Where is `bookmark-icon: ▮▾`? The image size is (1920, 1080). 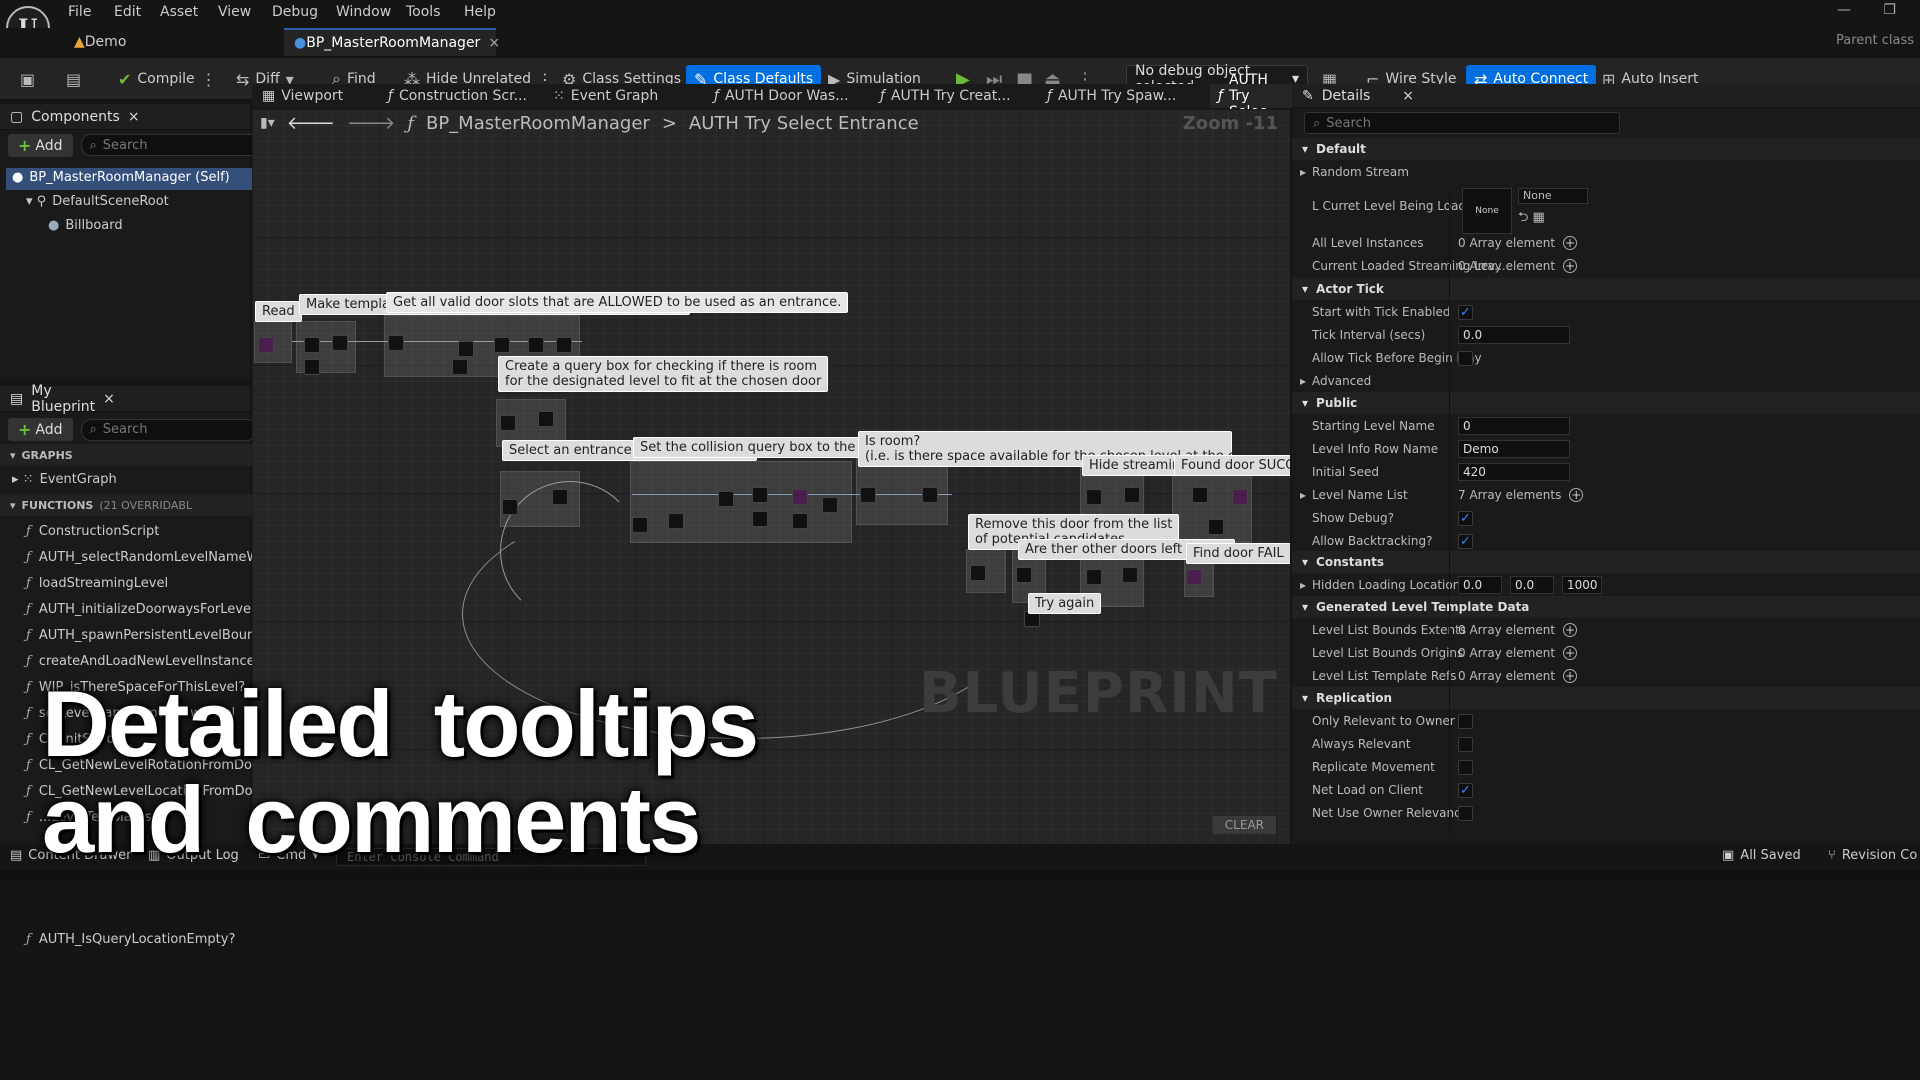 bookmark-icon: ▮▾ is located at coordinates (267, 123).